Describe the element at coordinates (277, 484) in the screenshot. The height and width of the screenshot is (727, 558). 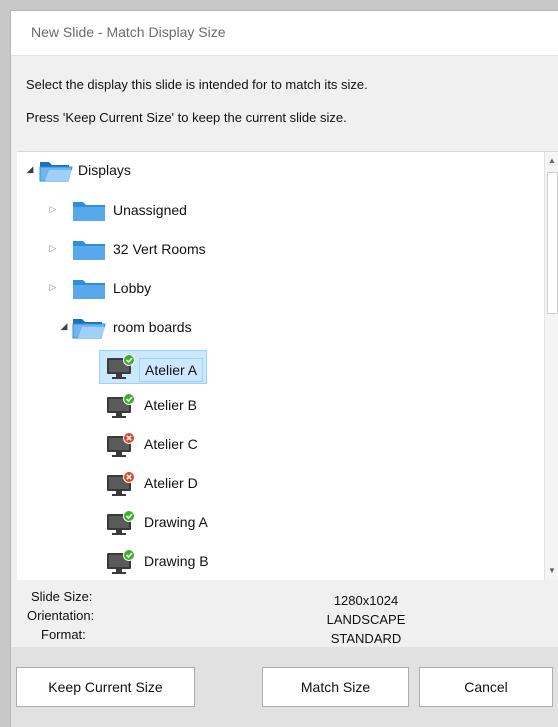
I see `tree-node-atelier-d: Atelier D` at that location.